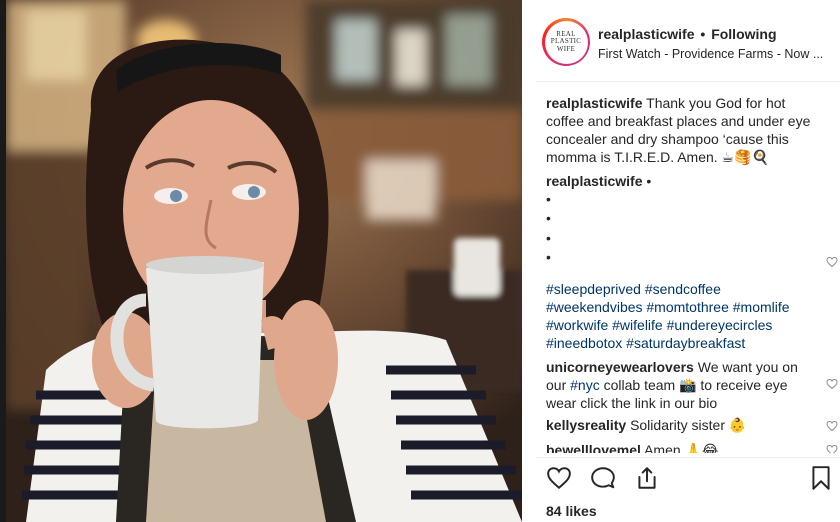 This screenshot has width=840, height=522. Describe the element at coordinates (681, 307) in the screenshot. I see `hashtags-line: #weekendvibes #momtothree #momlife` at that location.